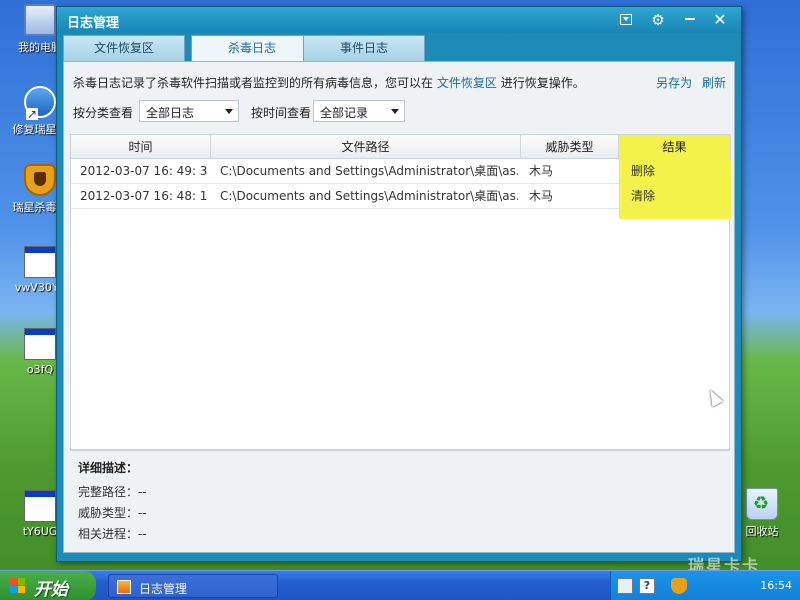 Image resolution: width=800 pixels, height=600 pixels. What do you see at coordinates (253, 83) in the screenshot?
I see `info-text-before: 杀毒日志记录了杀毒软件扫描或者监控到的所有病毒信息，您可以在` at bounding box center [253, 83].